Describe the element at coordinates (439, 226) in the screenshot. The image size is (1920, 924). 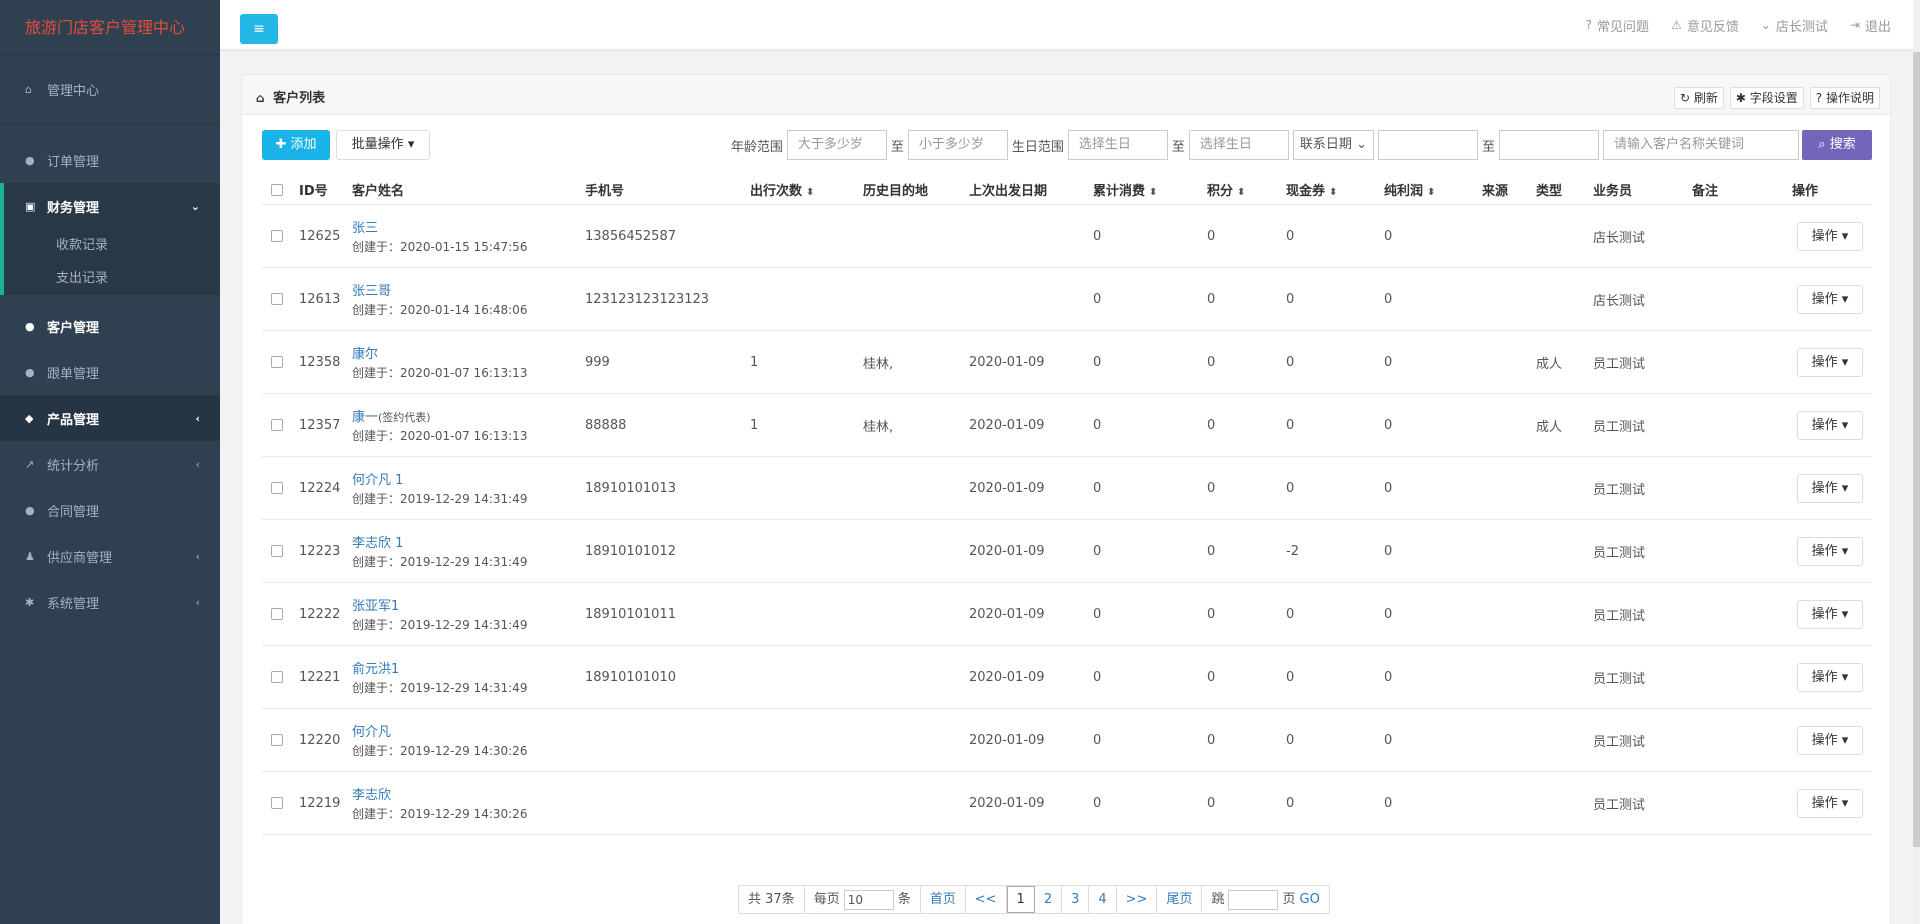
I see `customer-name-link: 张三` at that location.